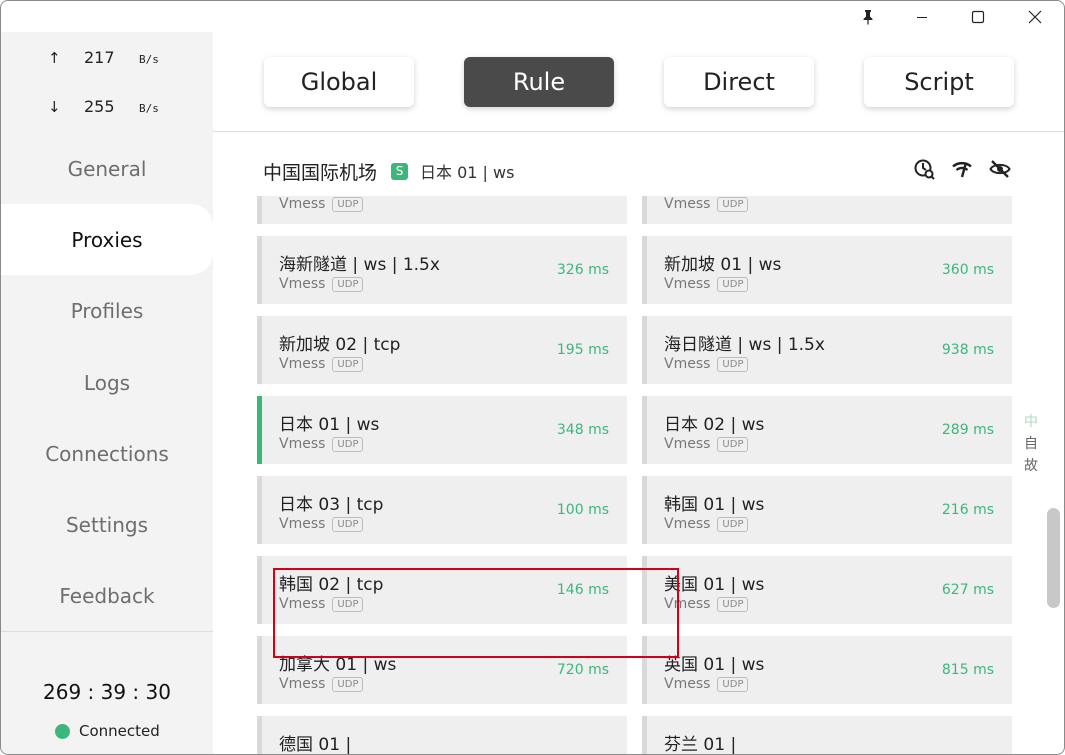  I want to click on proxy-delay: 720 ms, so click(583, 670).